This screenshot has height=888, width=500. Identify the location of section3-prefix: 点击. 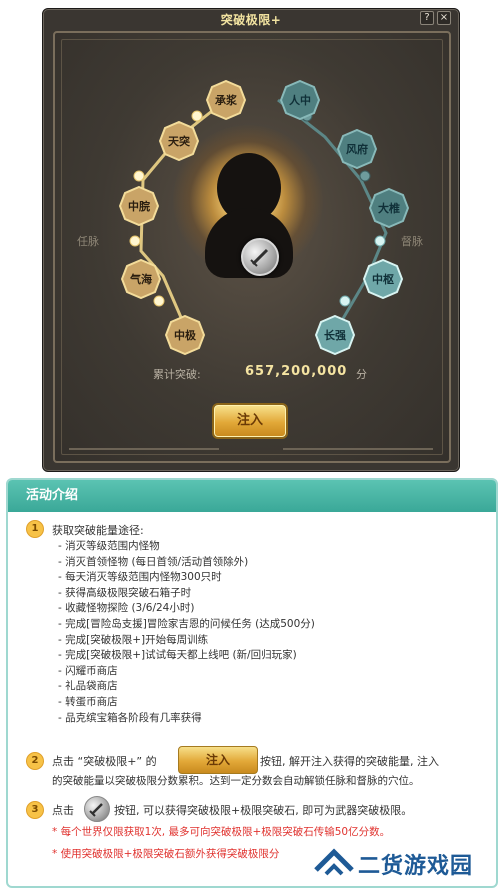
(63, 810).